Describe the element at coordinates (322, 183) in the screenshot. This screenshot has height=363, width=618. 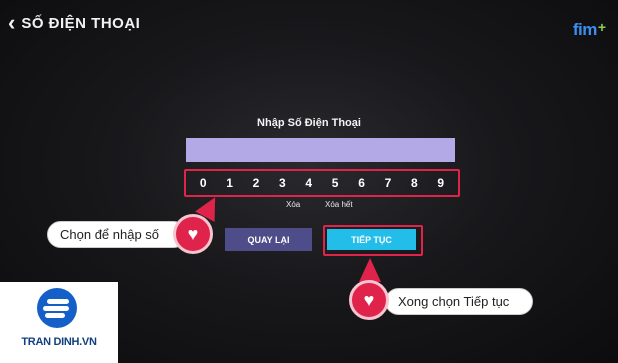
I see `number-keypad: 0 1 2 3 4 5 6 7 8 9` at that location.